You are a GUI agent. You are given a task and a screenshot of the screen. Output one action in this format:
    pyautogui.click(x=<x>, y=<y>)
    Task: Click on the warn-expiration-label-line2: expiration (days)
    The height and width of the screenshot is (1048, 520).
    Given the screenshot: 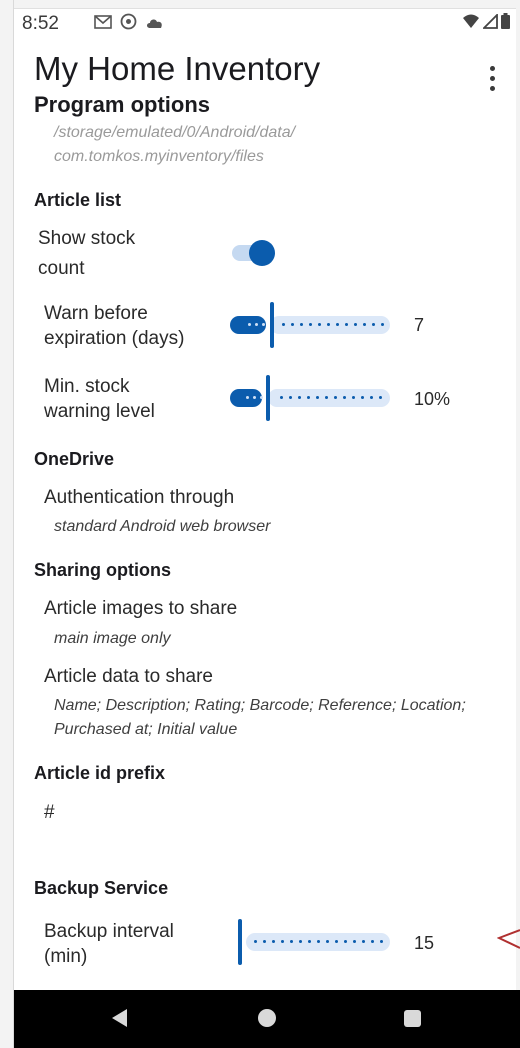 What is the action you would take?
    pyautogui.click(x=114, y=338)
    